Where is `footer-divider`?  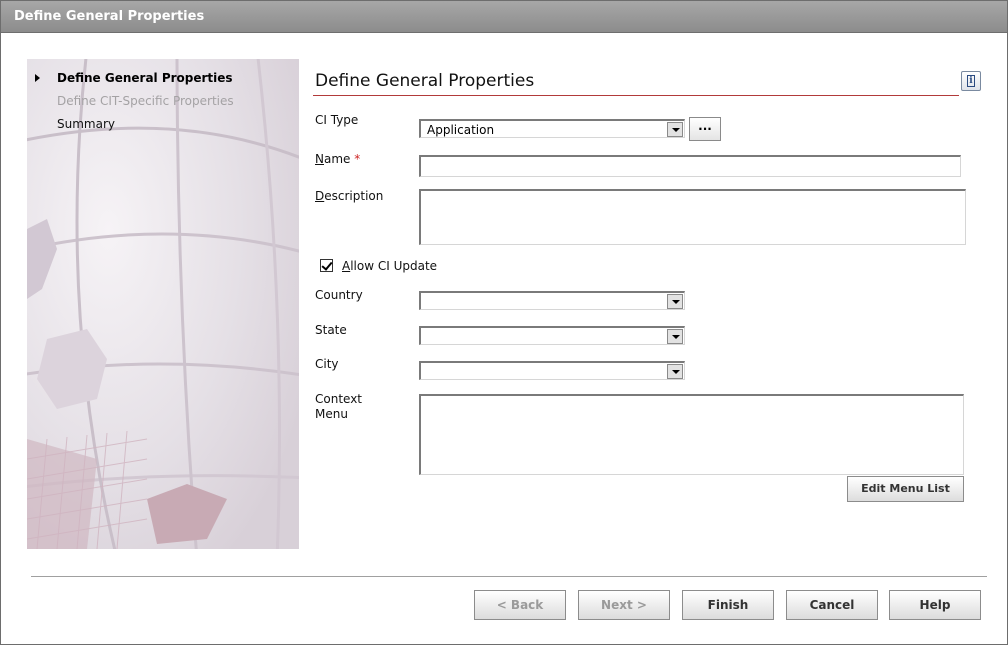
footer-divider is located at coordinates (509, 576).